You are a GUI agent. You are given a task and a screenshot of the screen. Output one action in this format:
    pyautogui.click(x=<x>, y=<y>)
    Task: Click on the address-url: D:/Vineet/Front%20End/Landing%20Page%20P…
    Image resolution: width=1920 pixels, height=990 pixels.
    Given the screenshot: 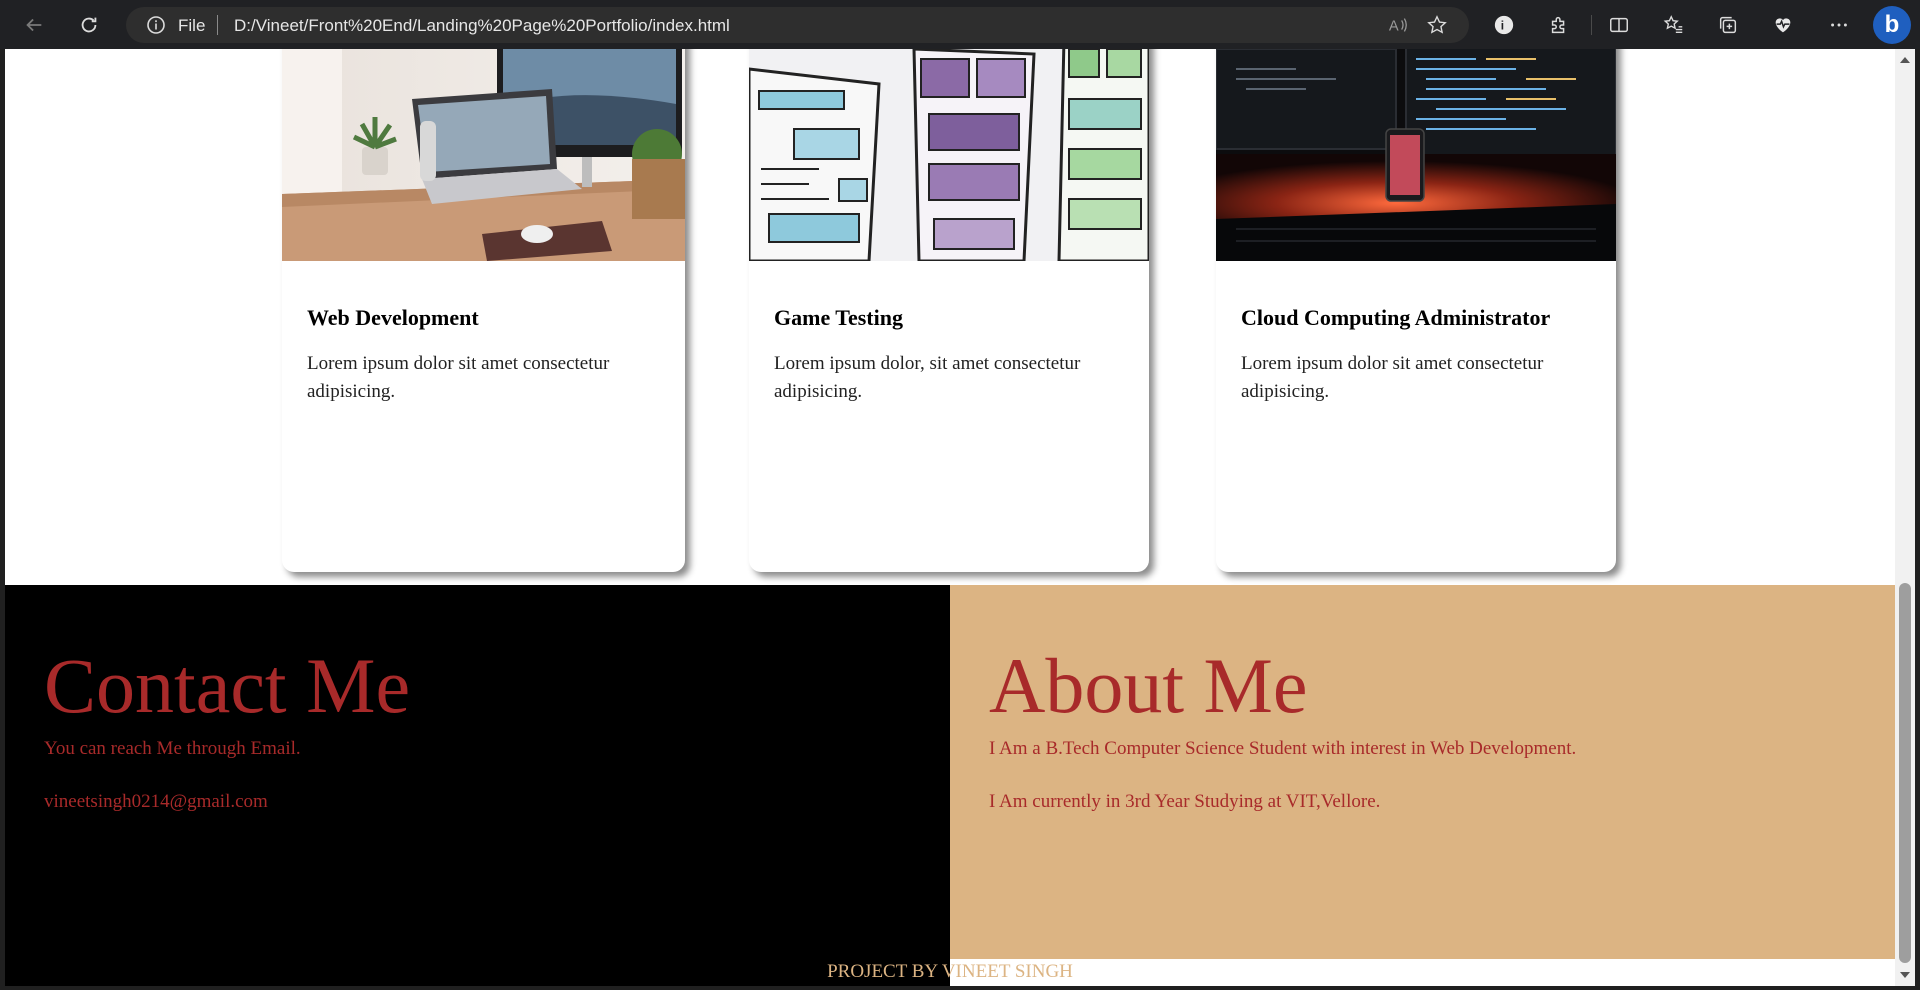 What is the action you would take?
    pyautogui.click(x=482, y=26)
    